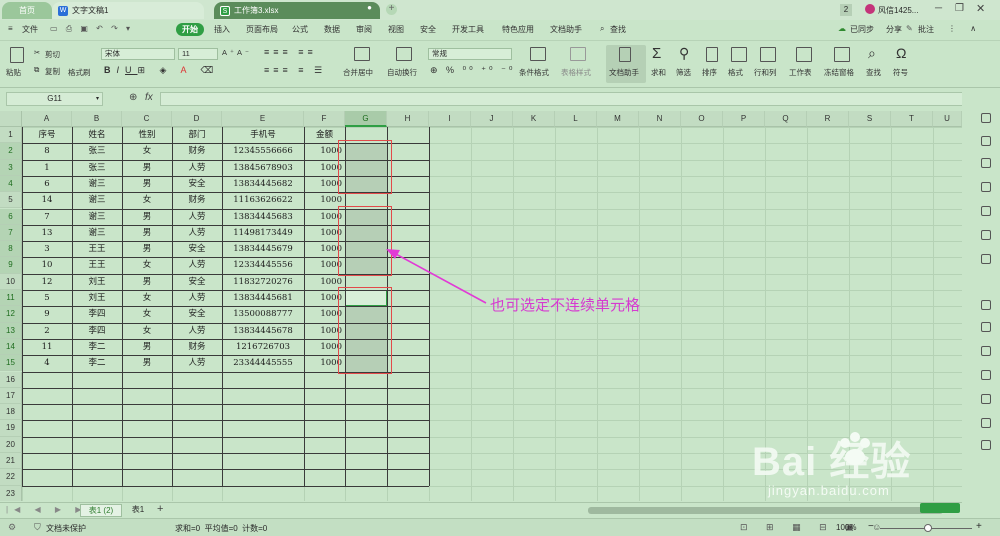  What do you see at coordinates (11, 347) in the screenshot?
I see `row-header-14: 14` at bounding box center [11, 347].